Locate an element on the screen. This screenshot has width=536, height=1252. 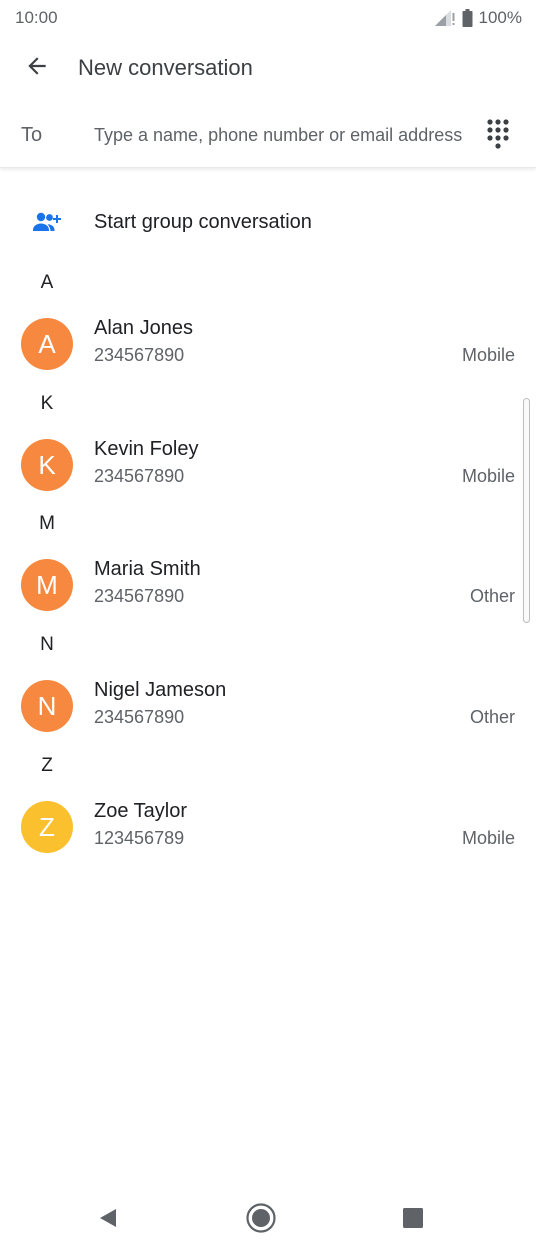
nav-home-icon is located at coordinates (261, 1220).